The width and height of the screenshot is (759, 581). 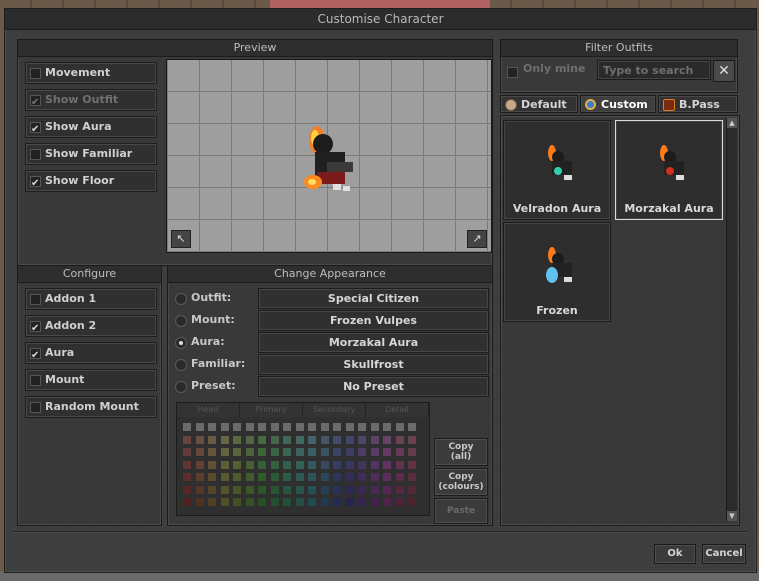 I want to click on random-mount-checkbox: Random Mount, so click(x=91, y=407).